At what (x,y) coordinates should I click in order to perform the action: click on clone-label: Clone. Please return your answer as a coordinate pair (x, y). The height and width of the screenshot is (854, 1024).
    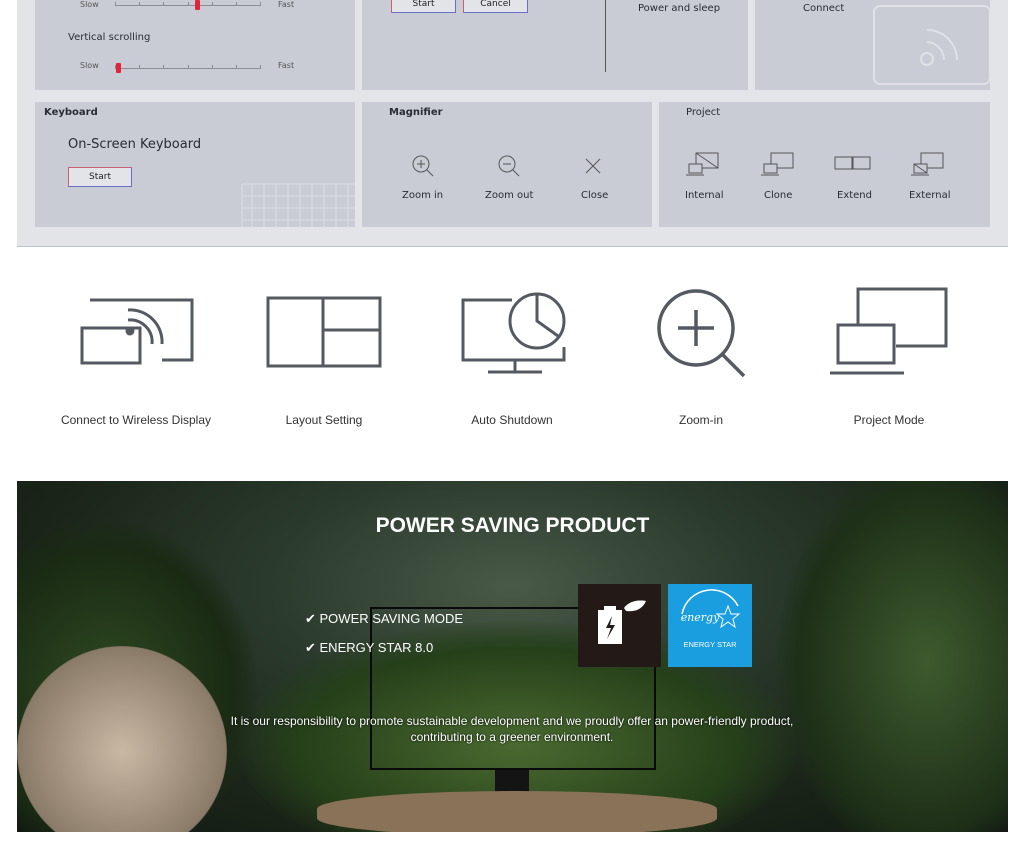
    Looking at the image, I should click on (778, 195).